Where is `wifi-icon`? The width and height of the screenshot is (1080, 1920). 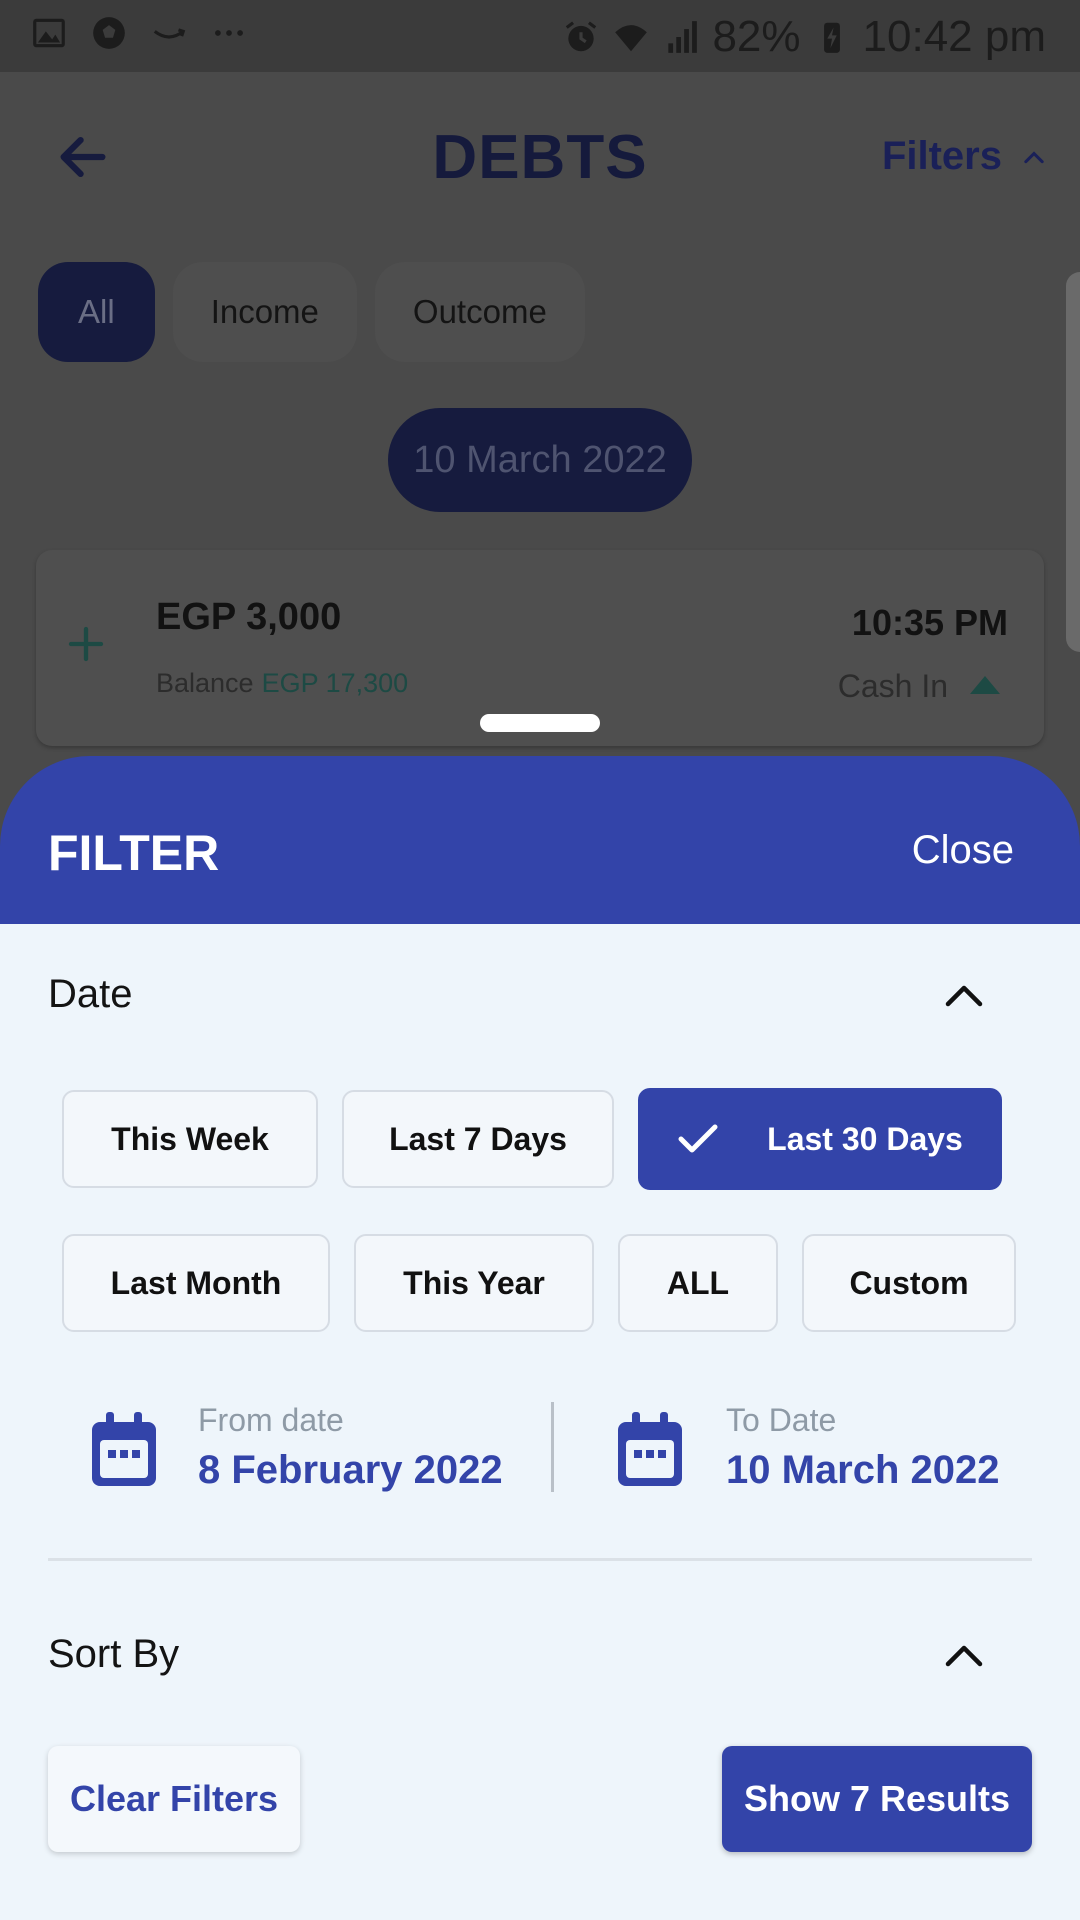 wifi-icon is located at coordinates (631, 38).